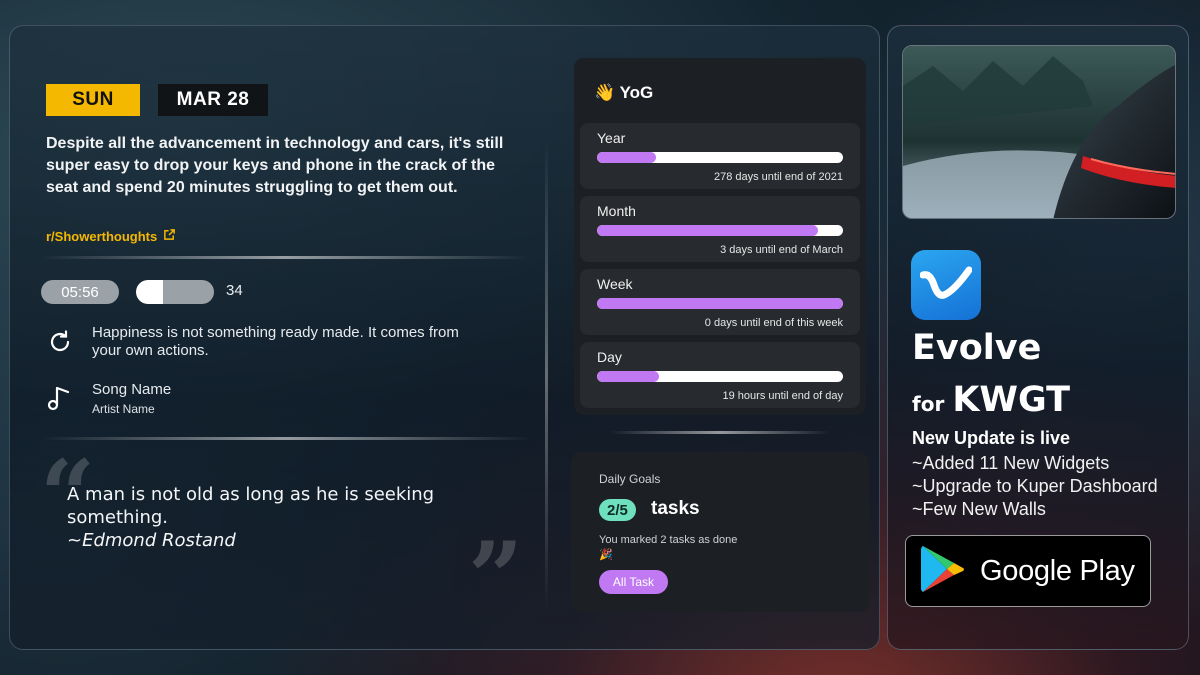 The image size is (1200, 675). What do you see at coordinates (979, 509) in the screenshot?
I see `update-item: ~Few New Walls` at bounding box center [979, 509].